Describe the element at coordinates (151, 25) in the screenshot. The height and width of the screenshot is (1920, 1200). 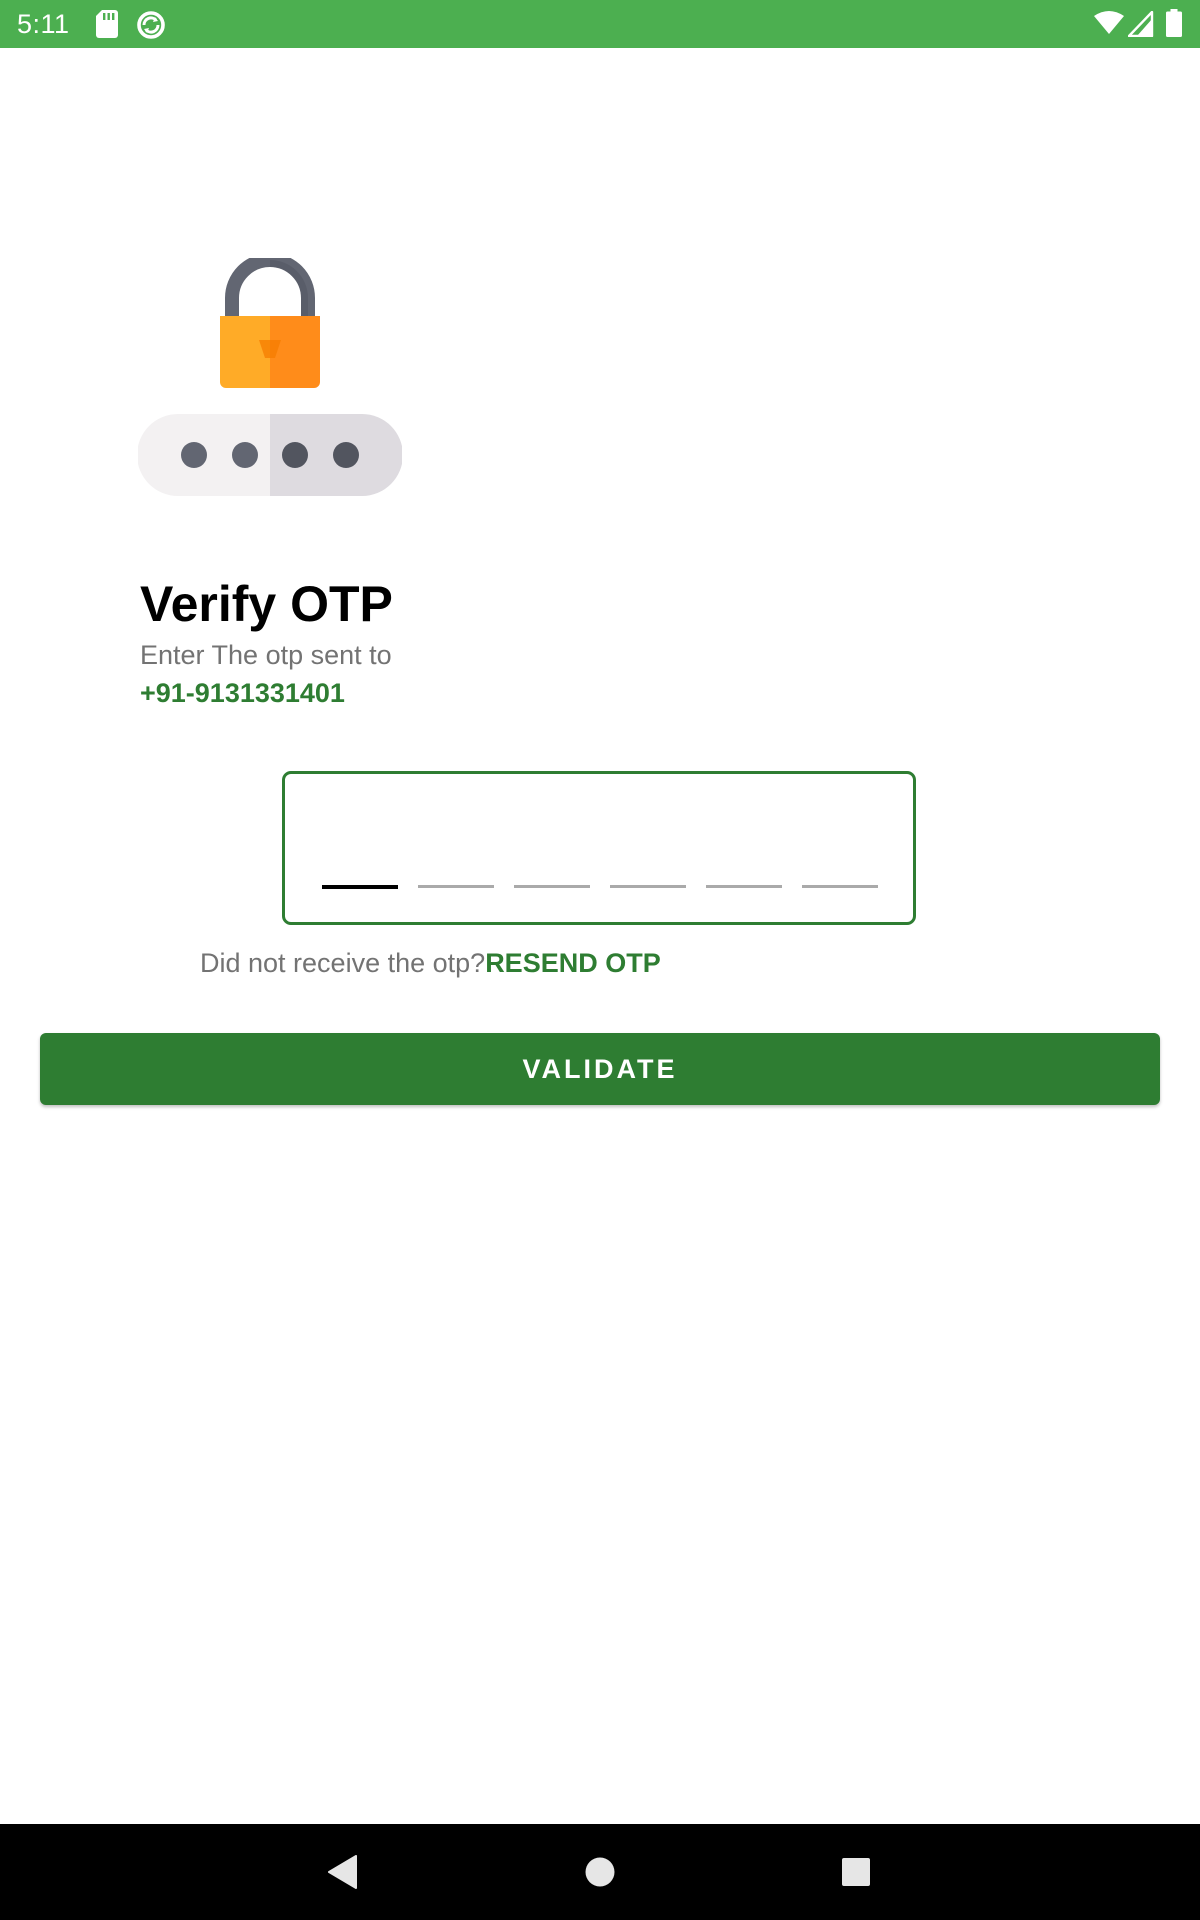
I see `sync-icon` at that location.